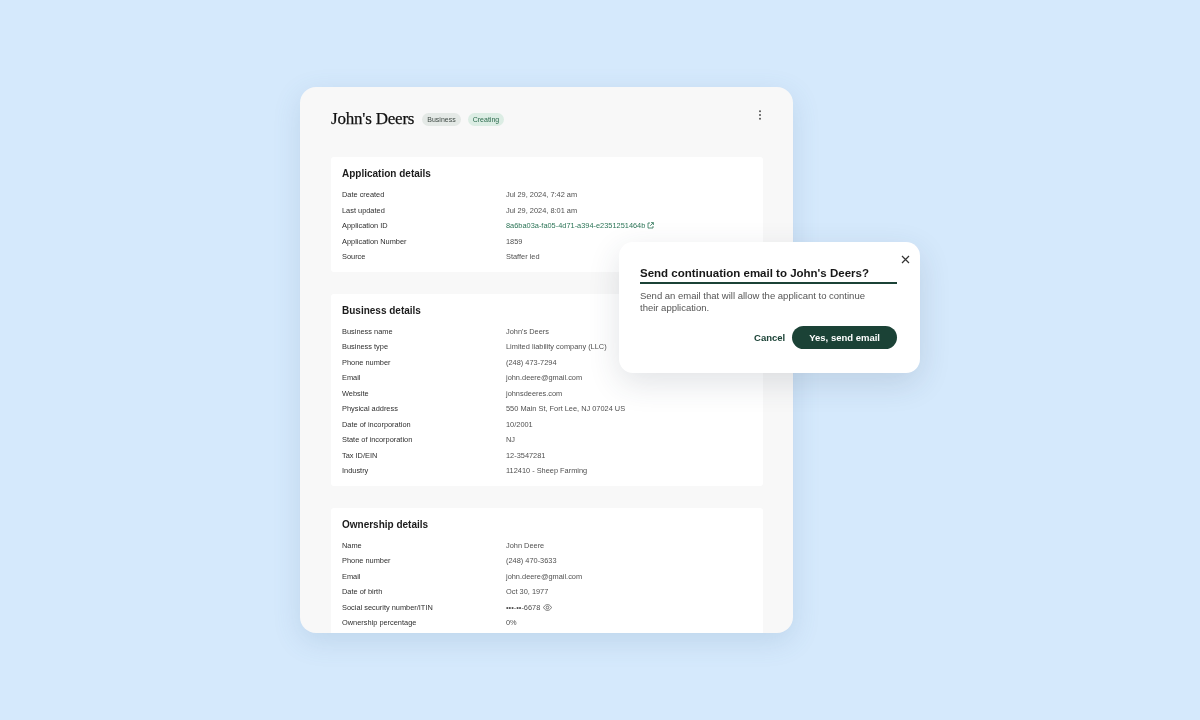 The width and height of the screenshot is (1200, 720). Describe the element at coordinates (381, 310) in the screenshot. I see `card-title: Business details` at that location.